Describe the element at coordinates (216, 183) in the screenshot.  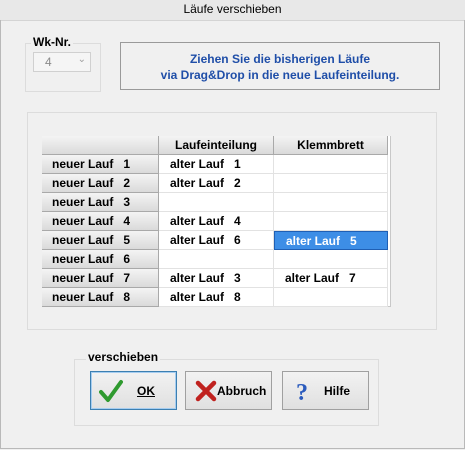
I see `laufeinteilung-cell: alter Lauf 2` at that location.